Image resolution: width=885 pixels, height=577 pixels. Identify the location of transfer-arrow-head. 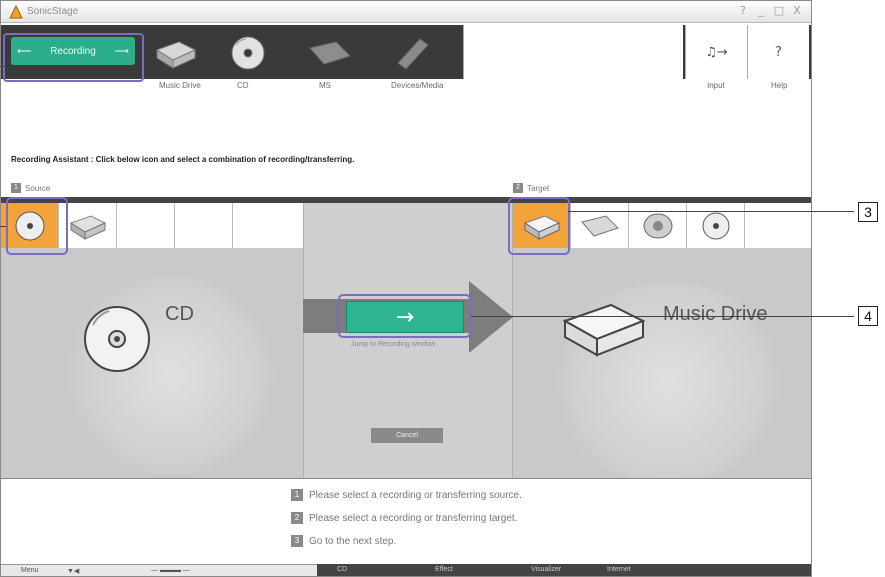
(491, 317).